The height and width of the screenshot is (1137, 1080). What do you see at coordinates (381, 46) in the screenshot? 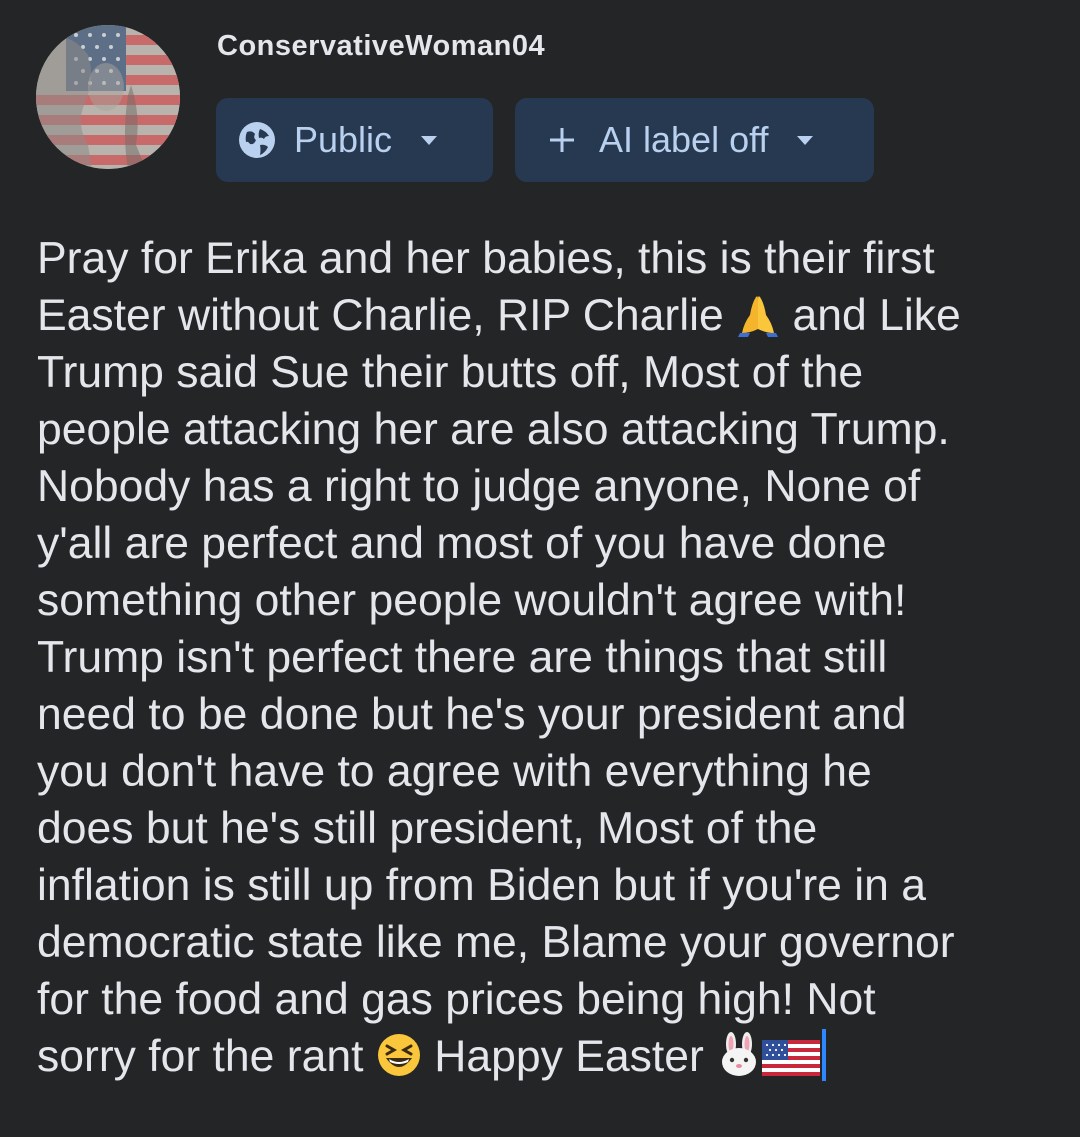
I see `author-name: ConservativeWoman04` at bounding box center [381, 46].